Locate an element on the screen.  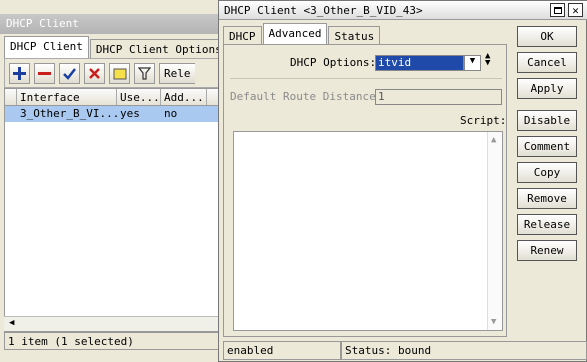
add-button is located at coordinates (19, 73).